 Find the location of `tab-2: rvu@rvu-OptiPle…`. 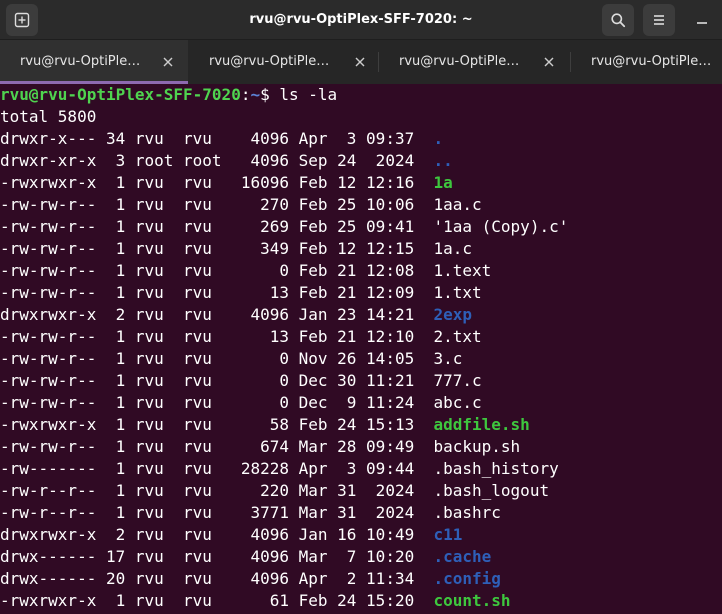

tab-2: rvu@rvu-OptiPle… is located at coordinates (283, 62).